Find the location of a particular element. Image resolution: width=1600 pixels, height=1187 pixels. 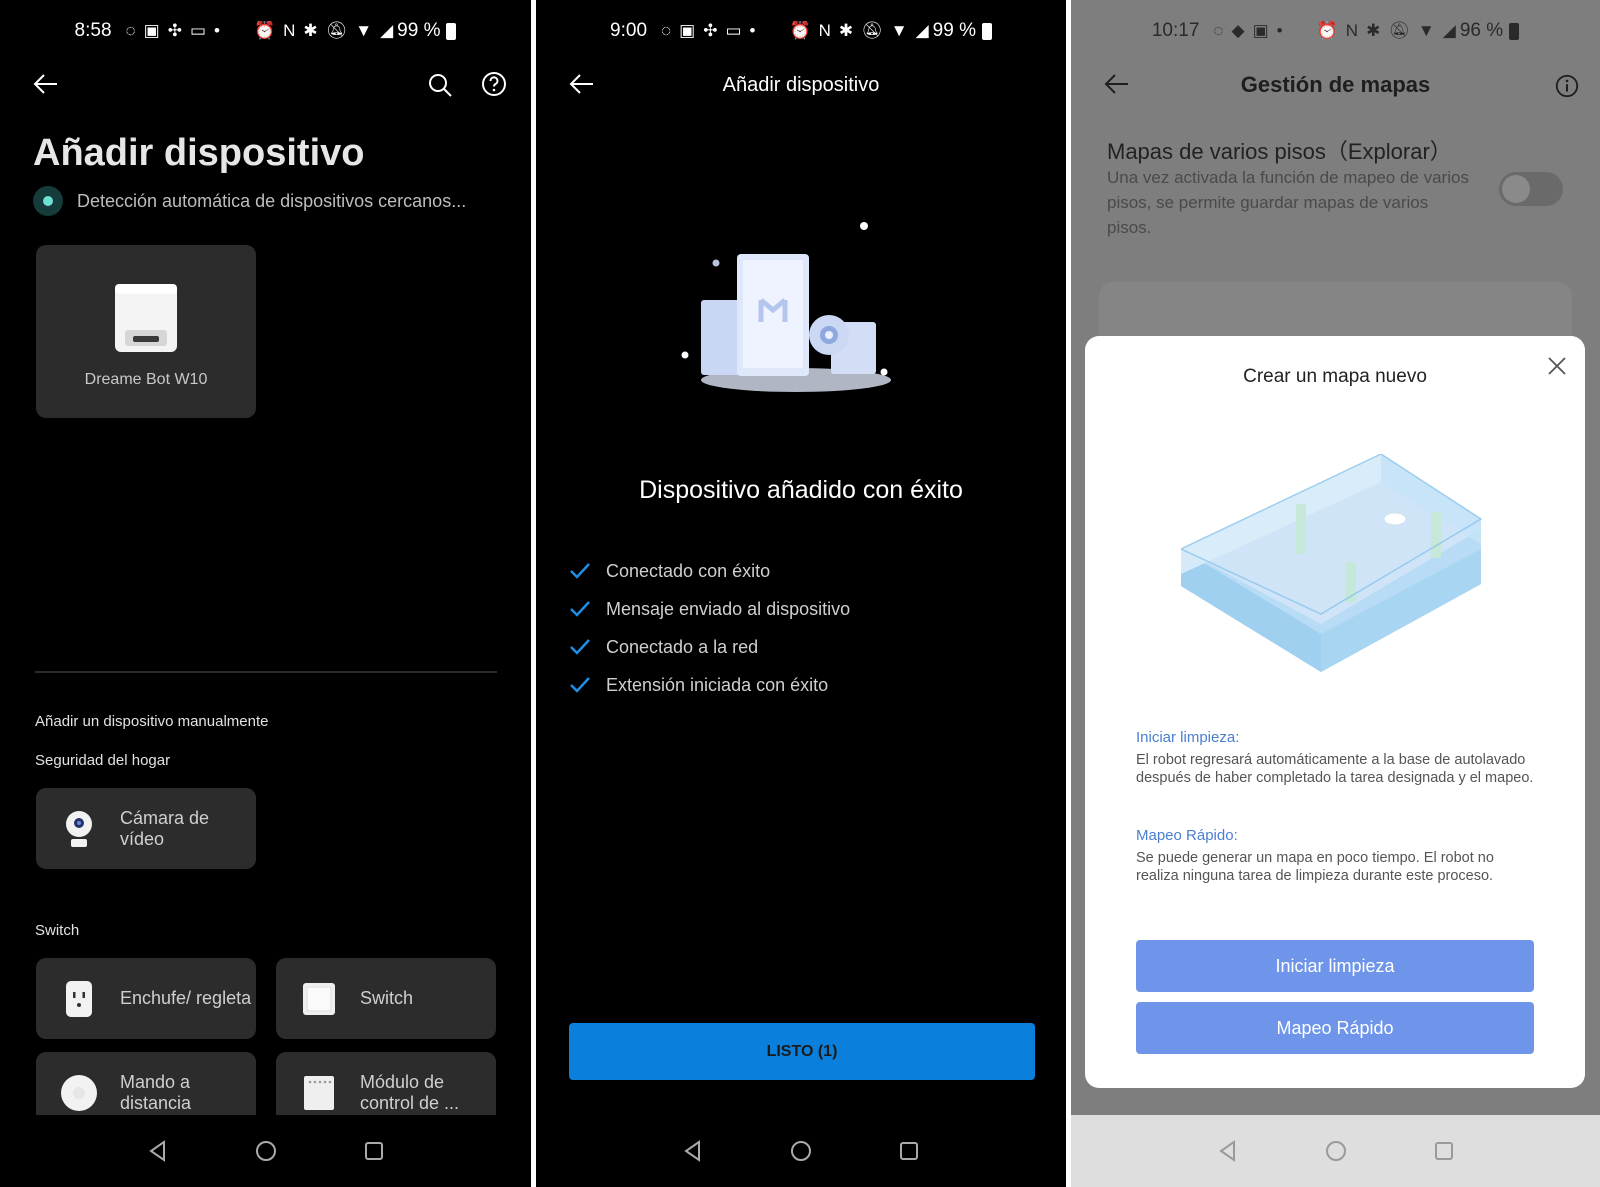

option-clean-title: Iniciar limpieza: is located at coordinates (1188, 737).